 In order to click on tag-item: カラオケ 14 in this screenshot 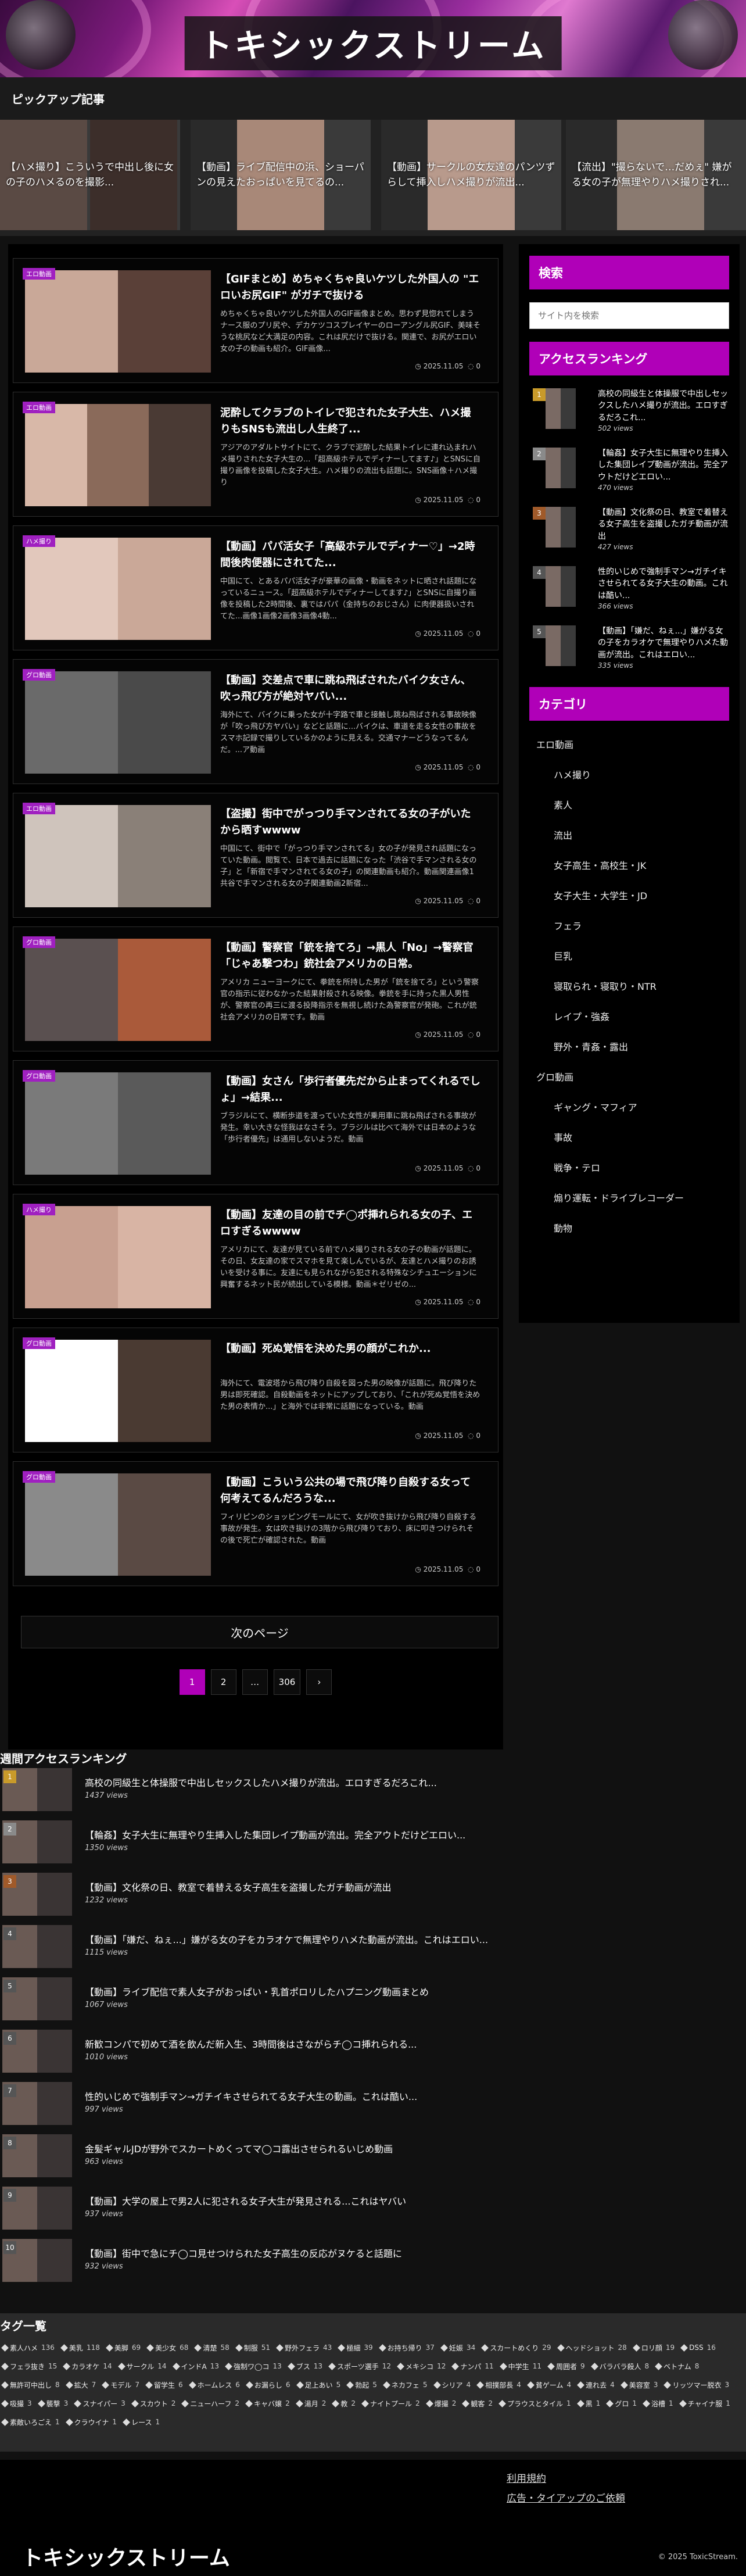, I will do `click(88, 2366)`.